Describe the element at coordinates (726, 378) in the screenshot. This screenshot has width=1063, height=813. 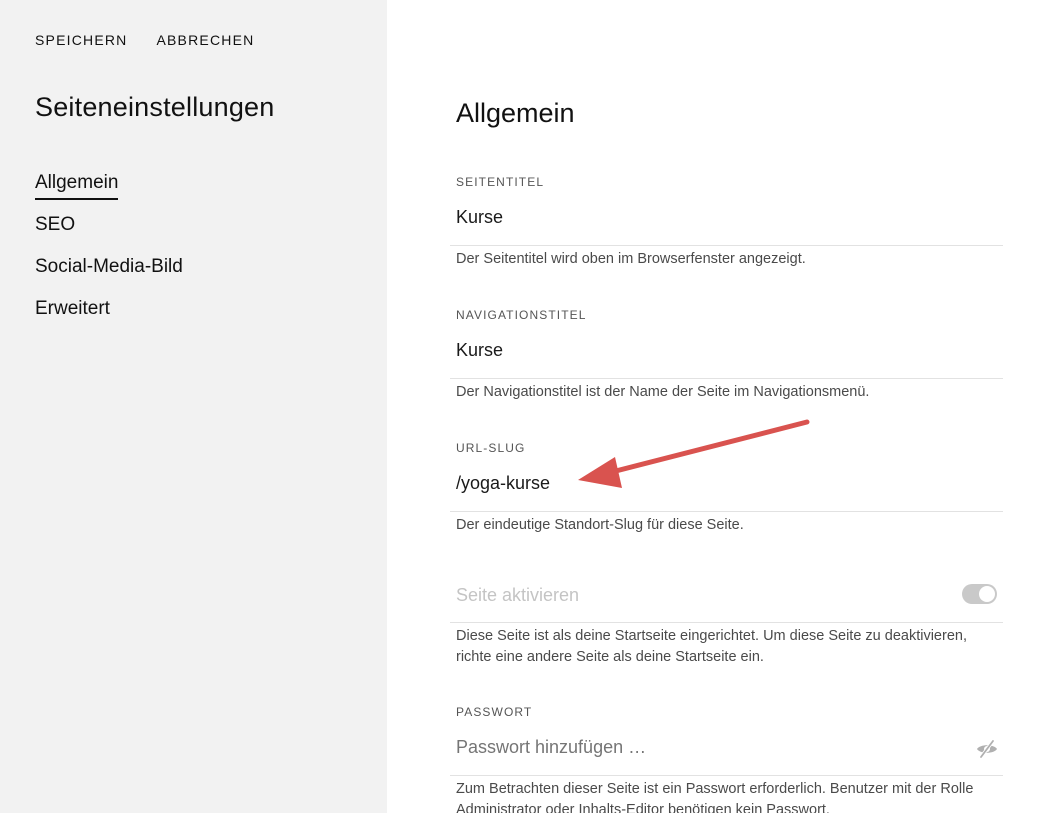
I see `nav-title-divider` at that location.